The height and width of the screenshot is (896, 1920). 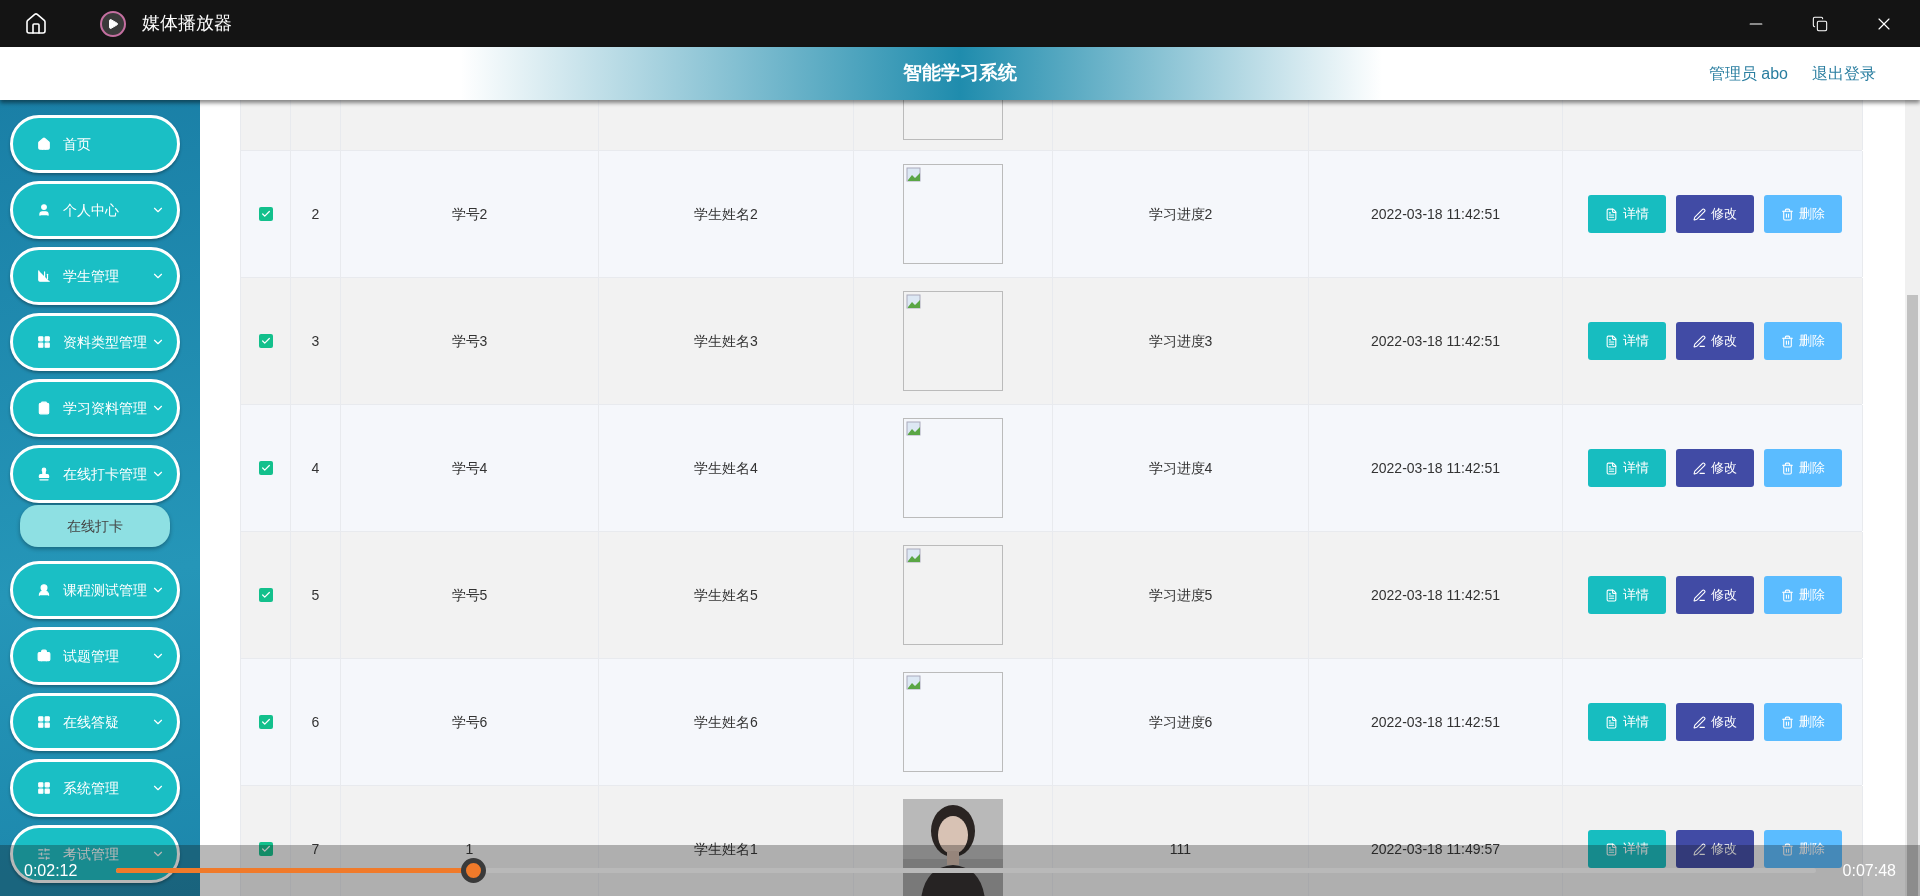 I want to click on menu-item: 系统管理, so click(x=95, y=788).